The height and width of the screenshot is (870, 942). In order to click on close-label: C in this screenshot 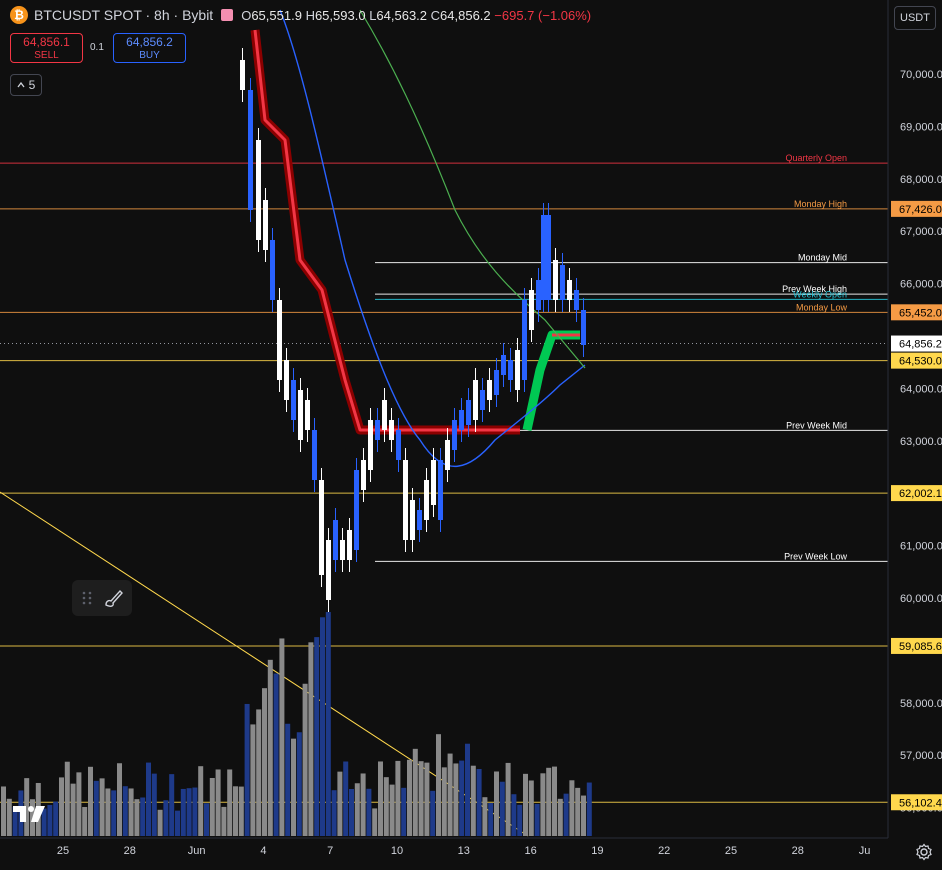, I will do `click(435, 15)`.